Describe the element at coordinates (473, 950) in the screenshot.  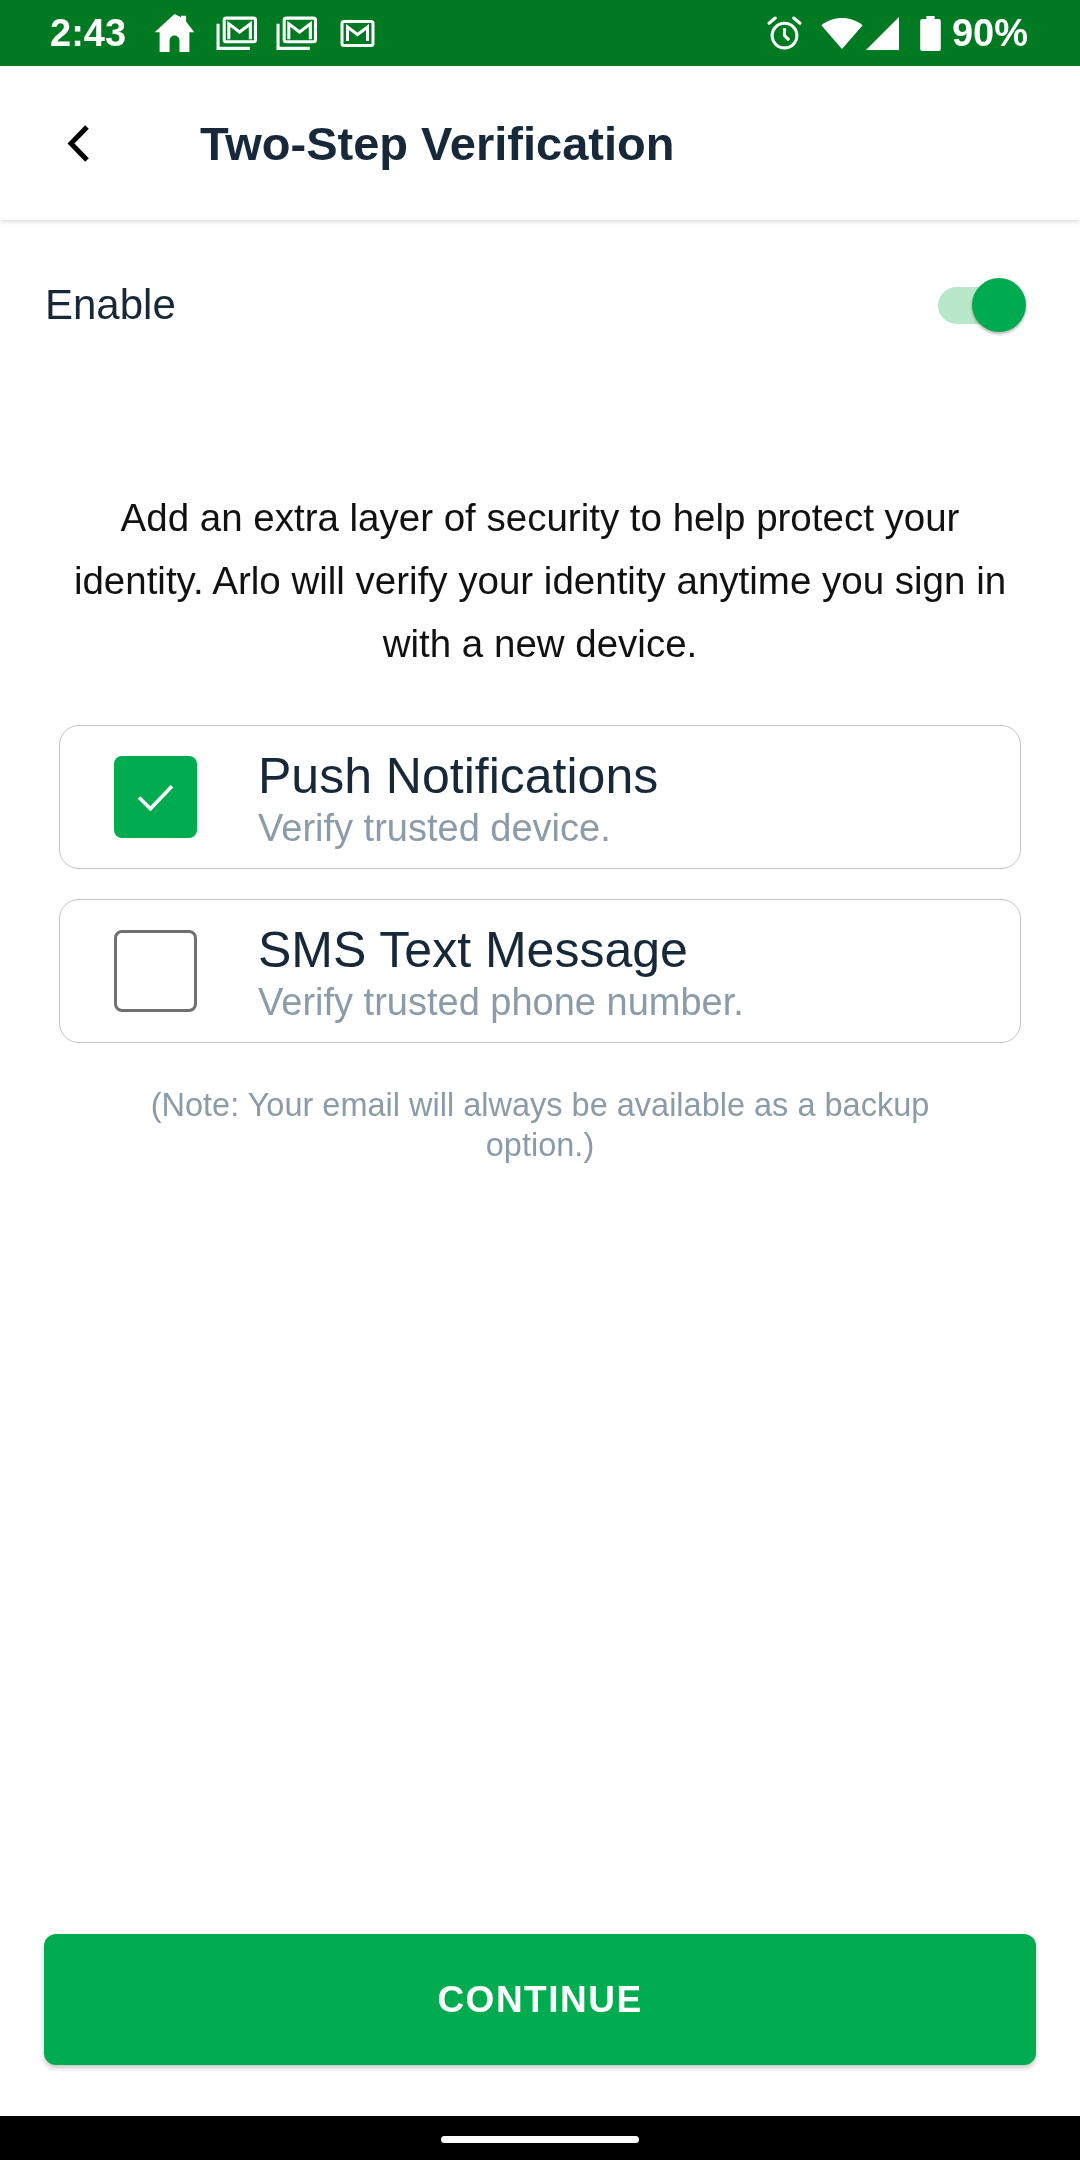
I see `option-title: SMS Text Message` at that location.